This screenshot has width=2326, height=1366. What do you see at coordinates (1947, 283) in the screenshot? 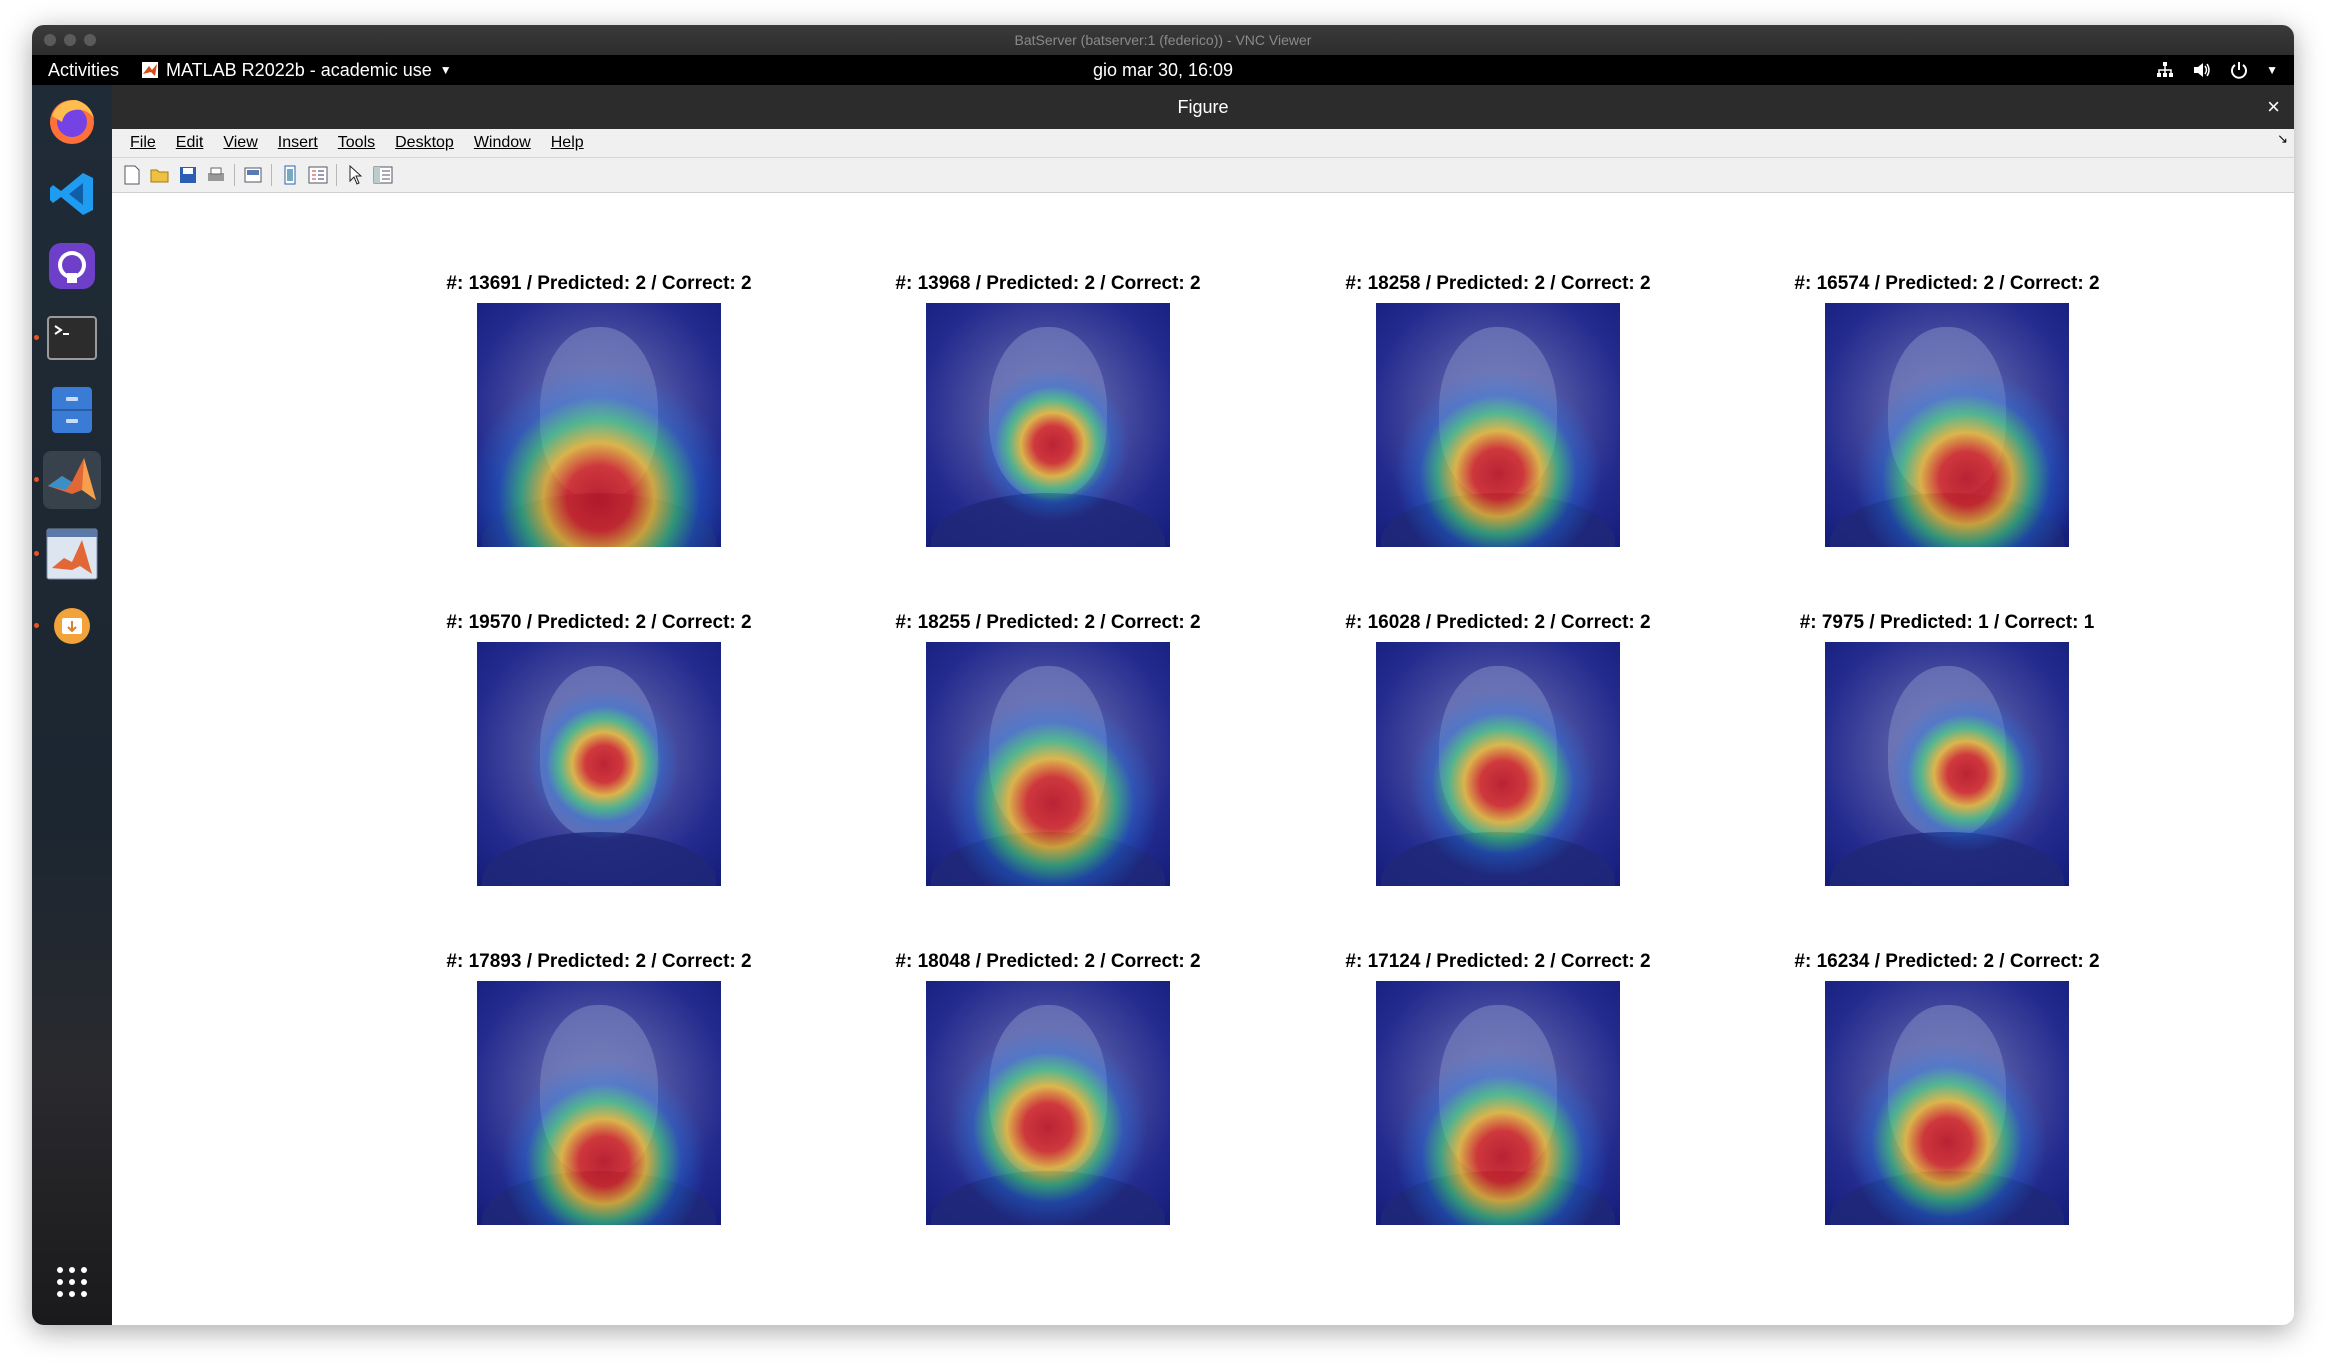
I see `subplot-title: #: 16574 / Predicted: 2 / Correct: 2` at bounding box center [1947, 283].